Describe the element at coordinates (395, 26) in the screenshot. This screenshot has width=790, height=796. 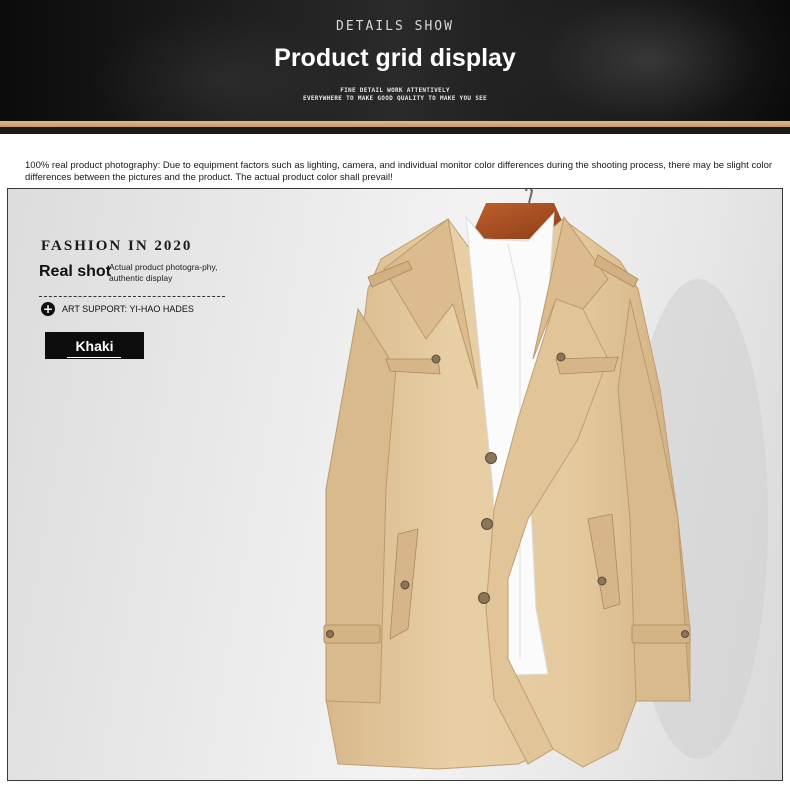
I see `banner-kicker: DETAILS SHOW` at that location.